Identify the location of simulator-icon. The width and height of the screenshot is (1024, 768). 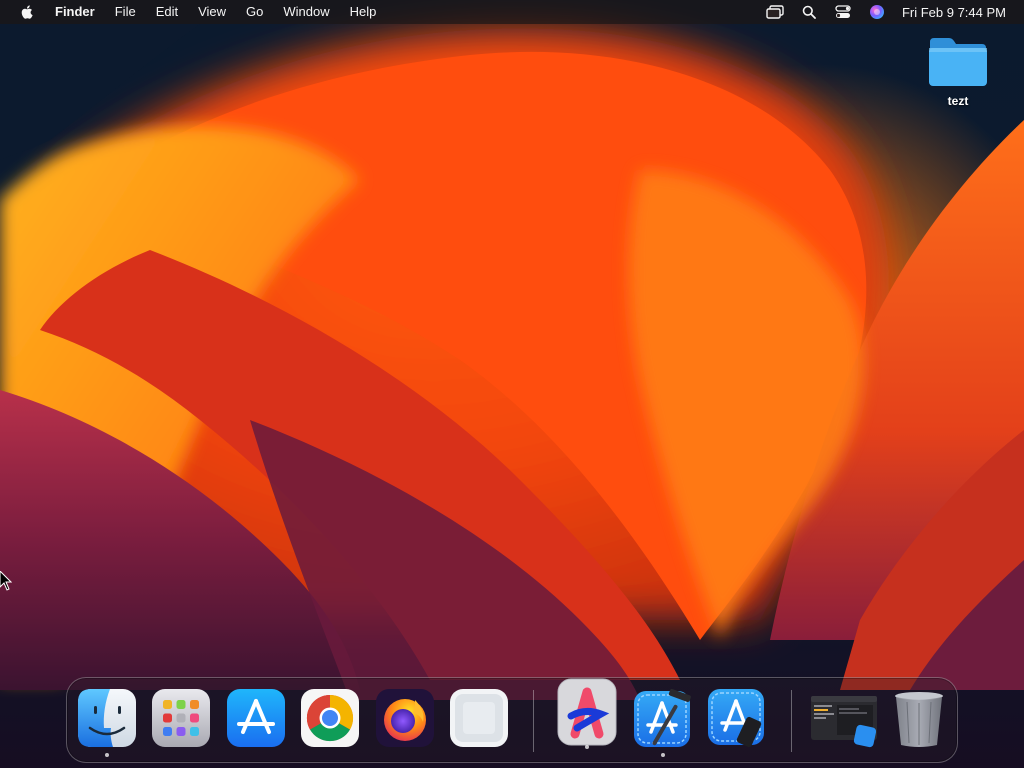
(736, 718).